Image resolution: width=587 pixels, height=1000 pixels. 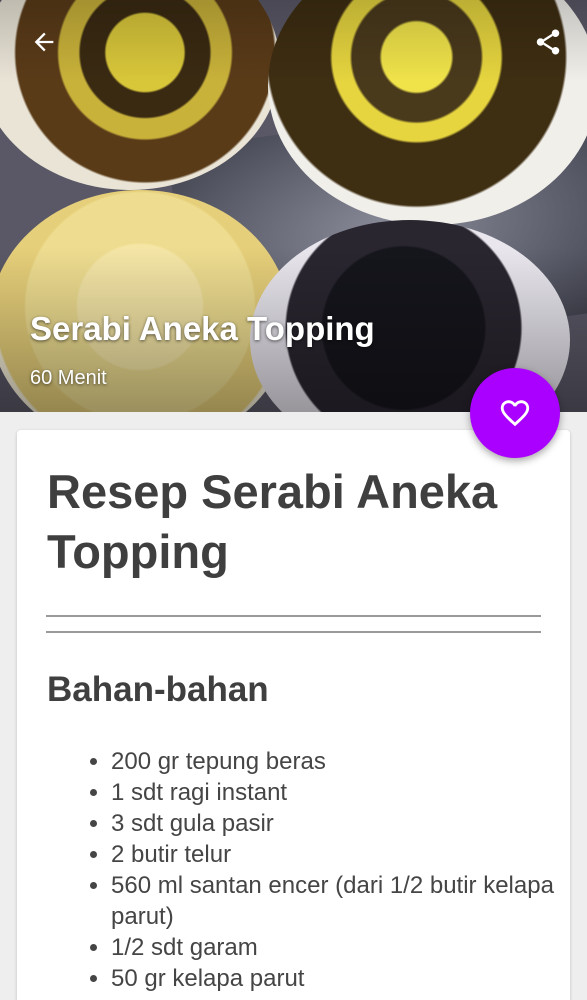 I want to click on ingredient-item: 2 butir telur, so click(x=341, y=854).